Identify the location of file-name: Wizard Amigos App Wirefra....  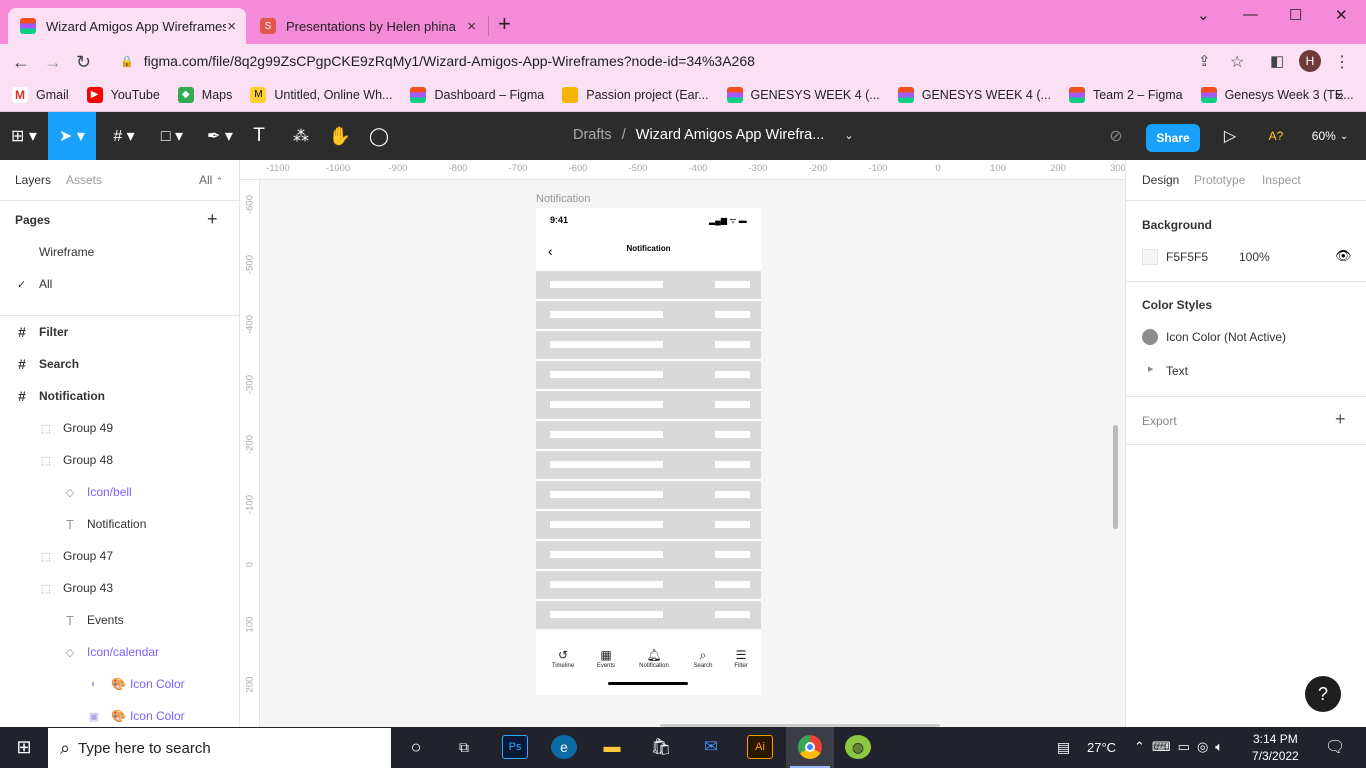
(730, 135).